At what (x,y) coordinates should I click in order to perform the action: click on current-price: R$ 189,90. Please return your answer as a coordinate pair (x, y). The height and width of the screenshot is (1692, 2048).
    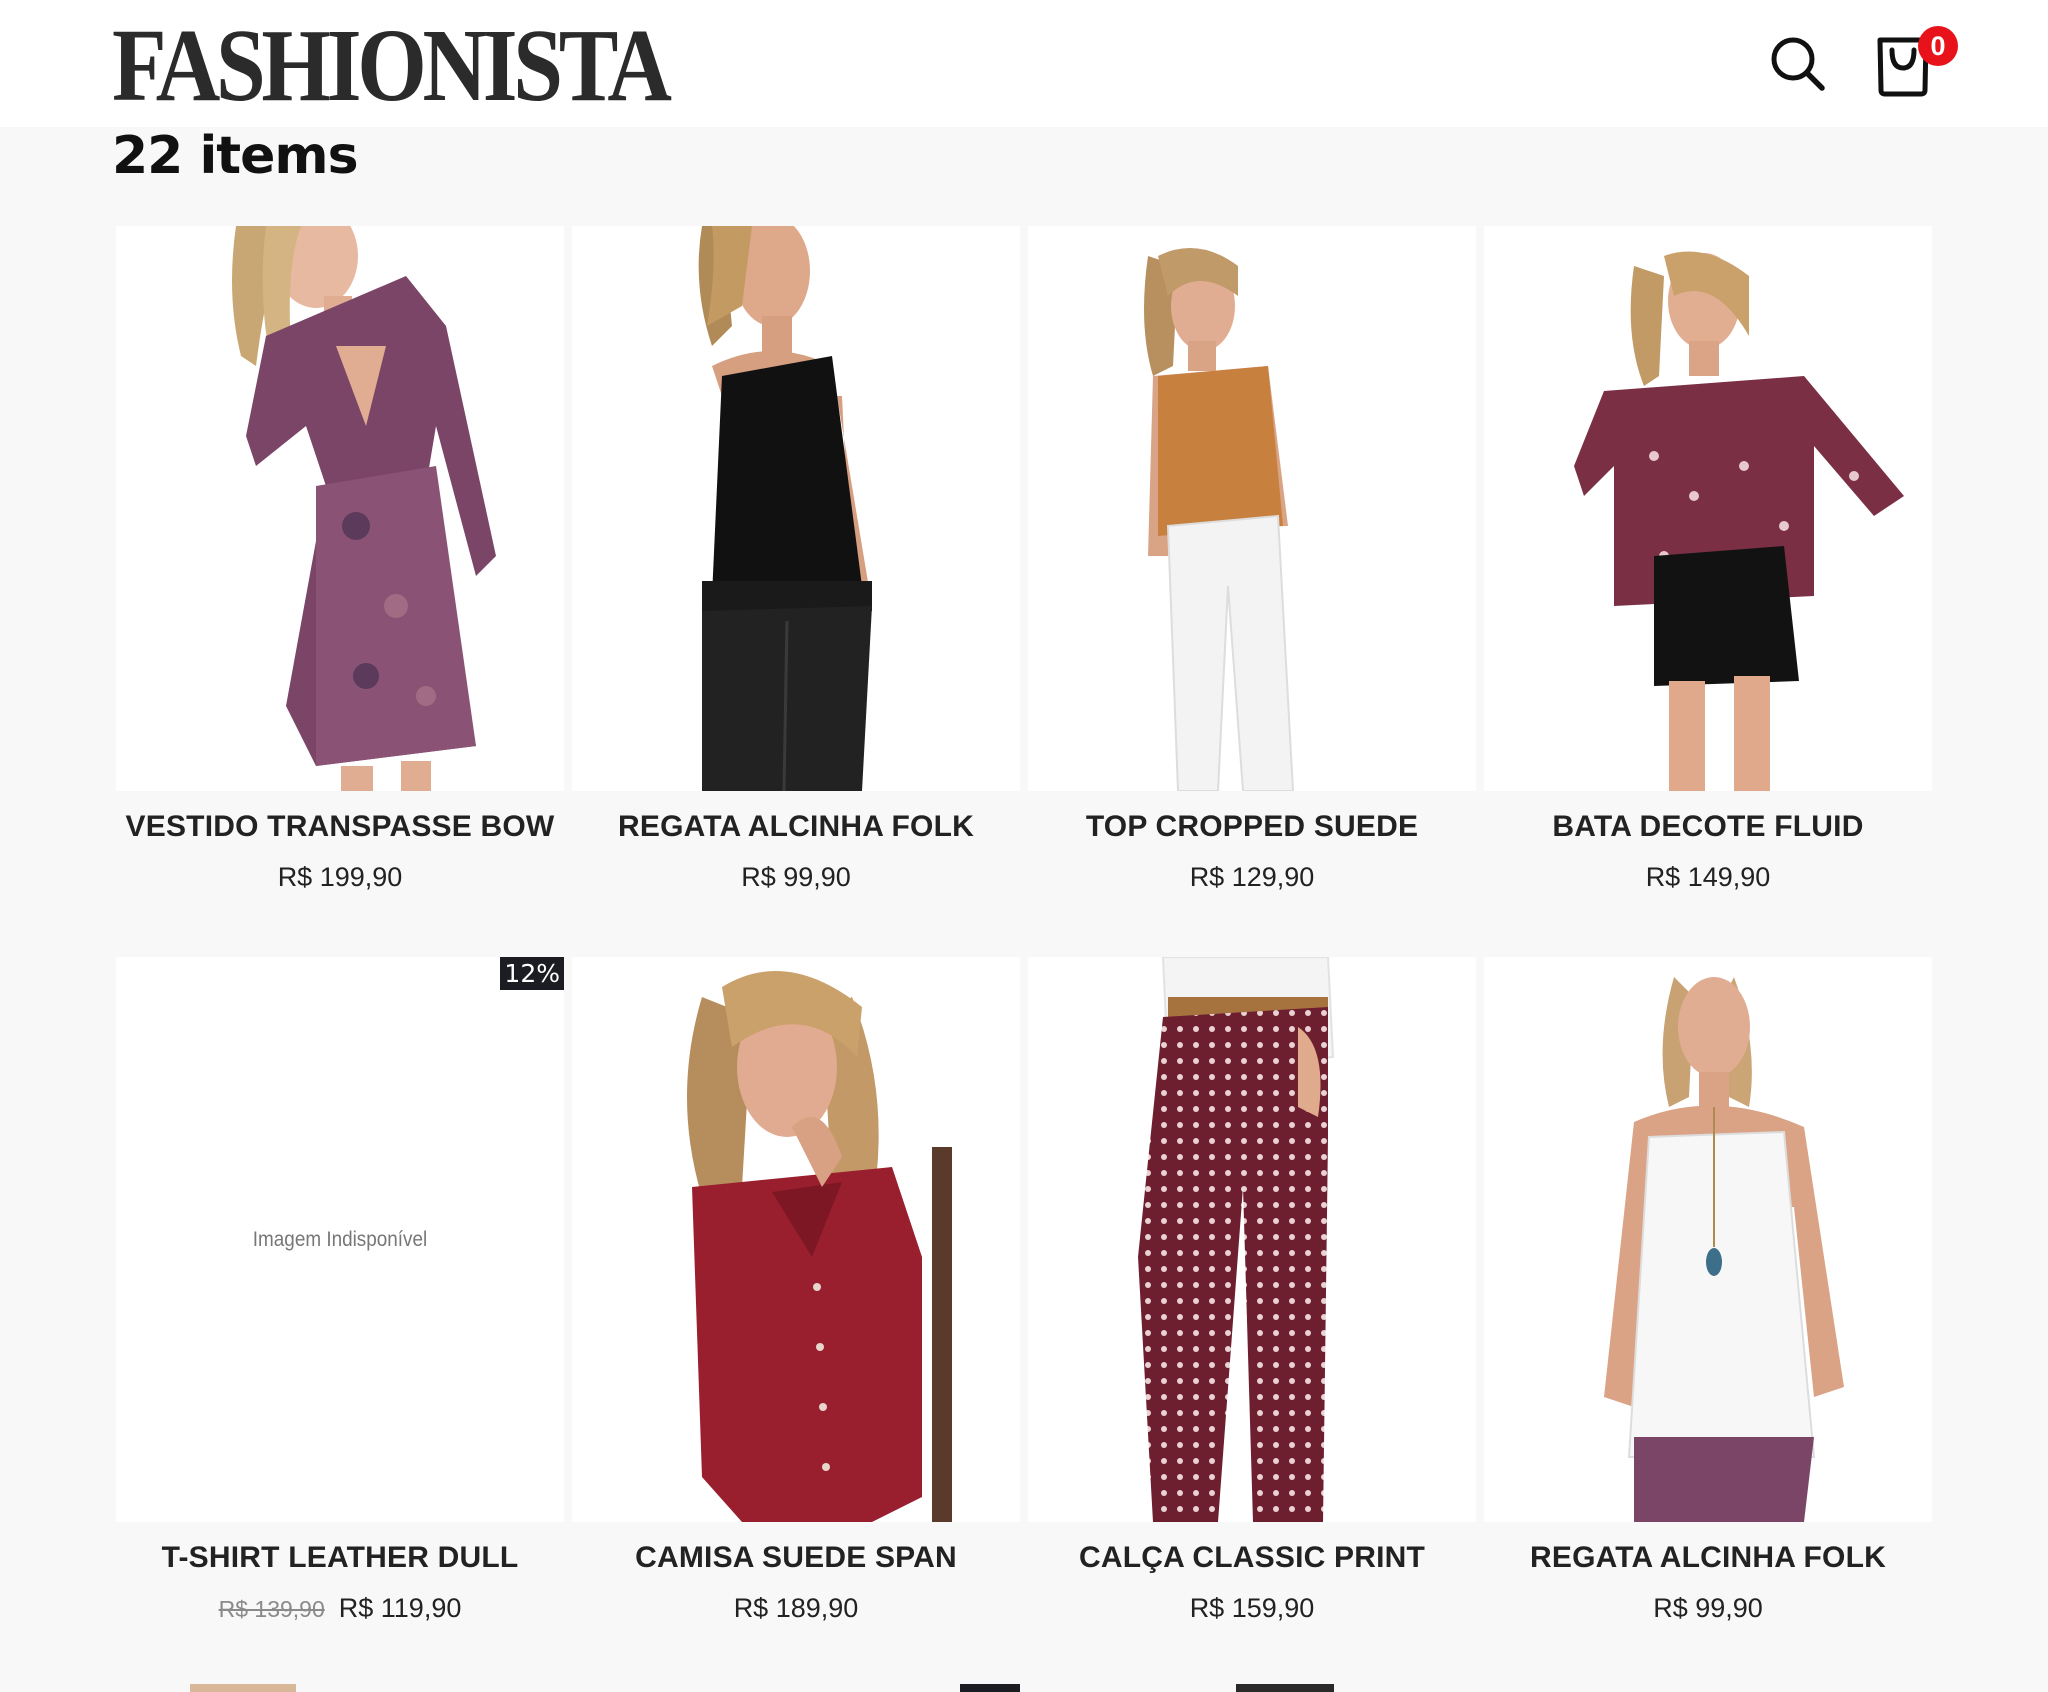
    Looking at the image, I should click on (796, 1608).